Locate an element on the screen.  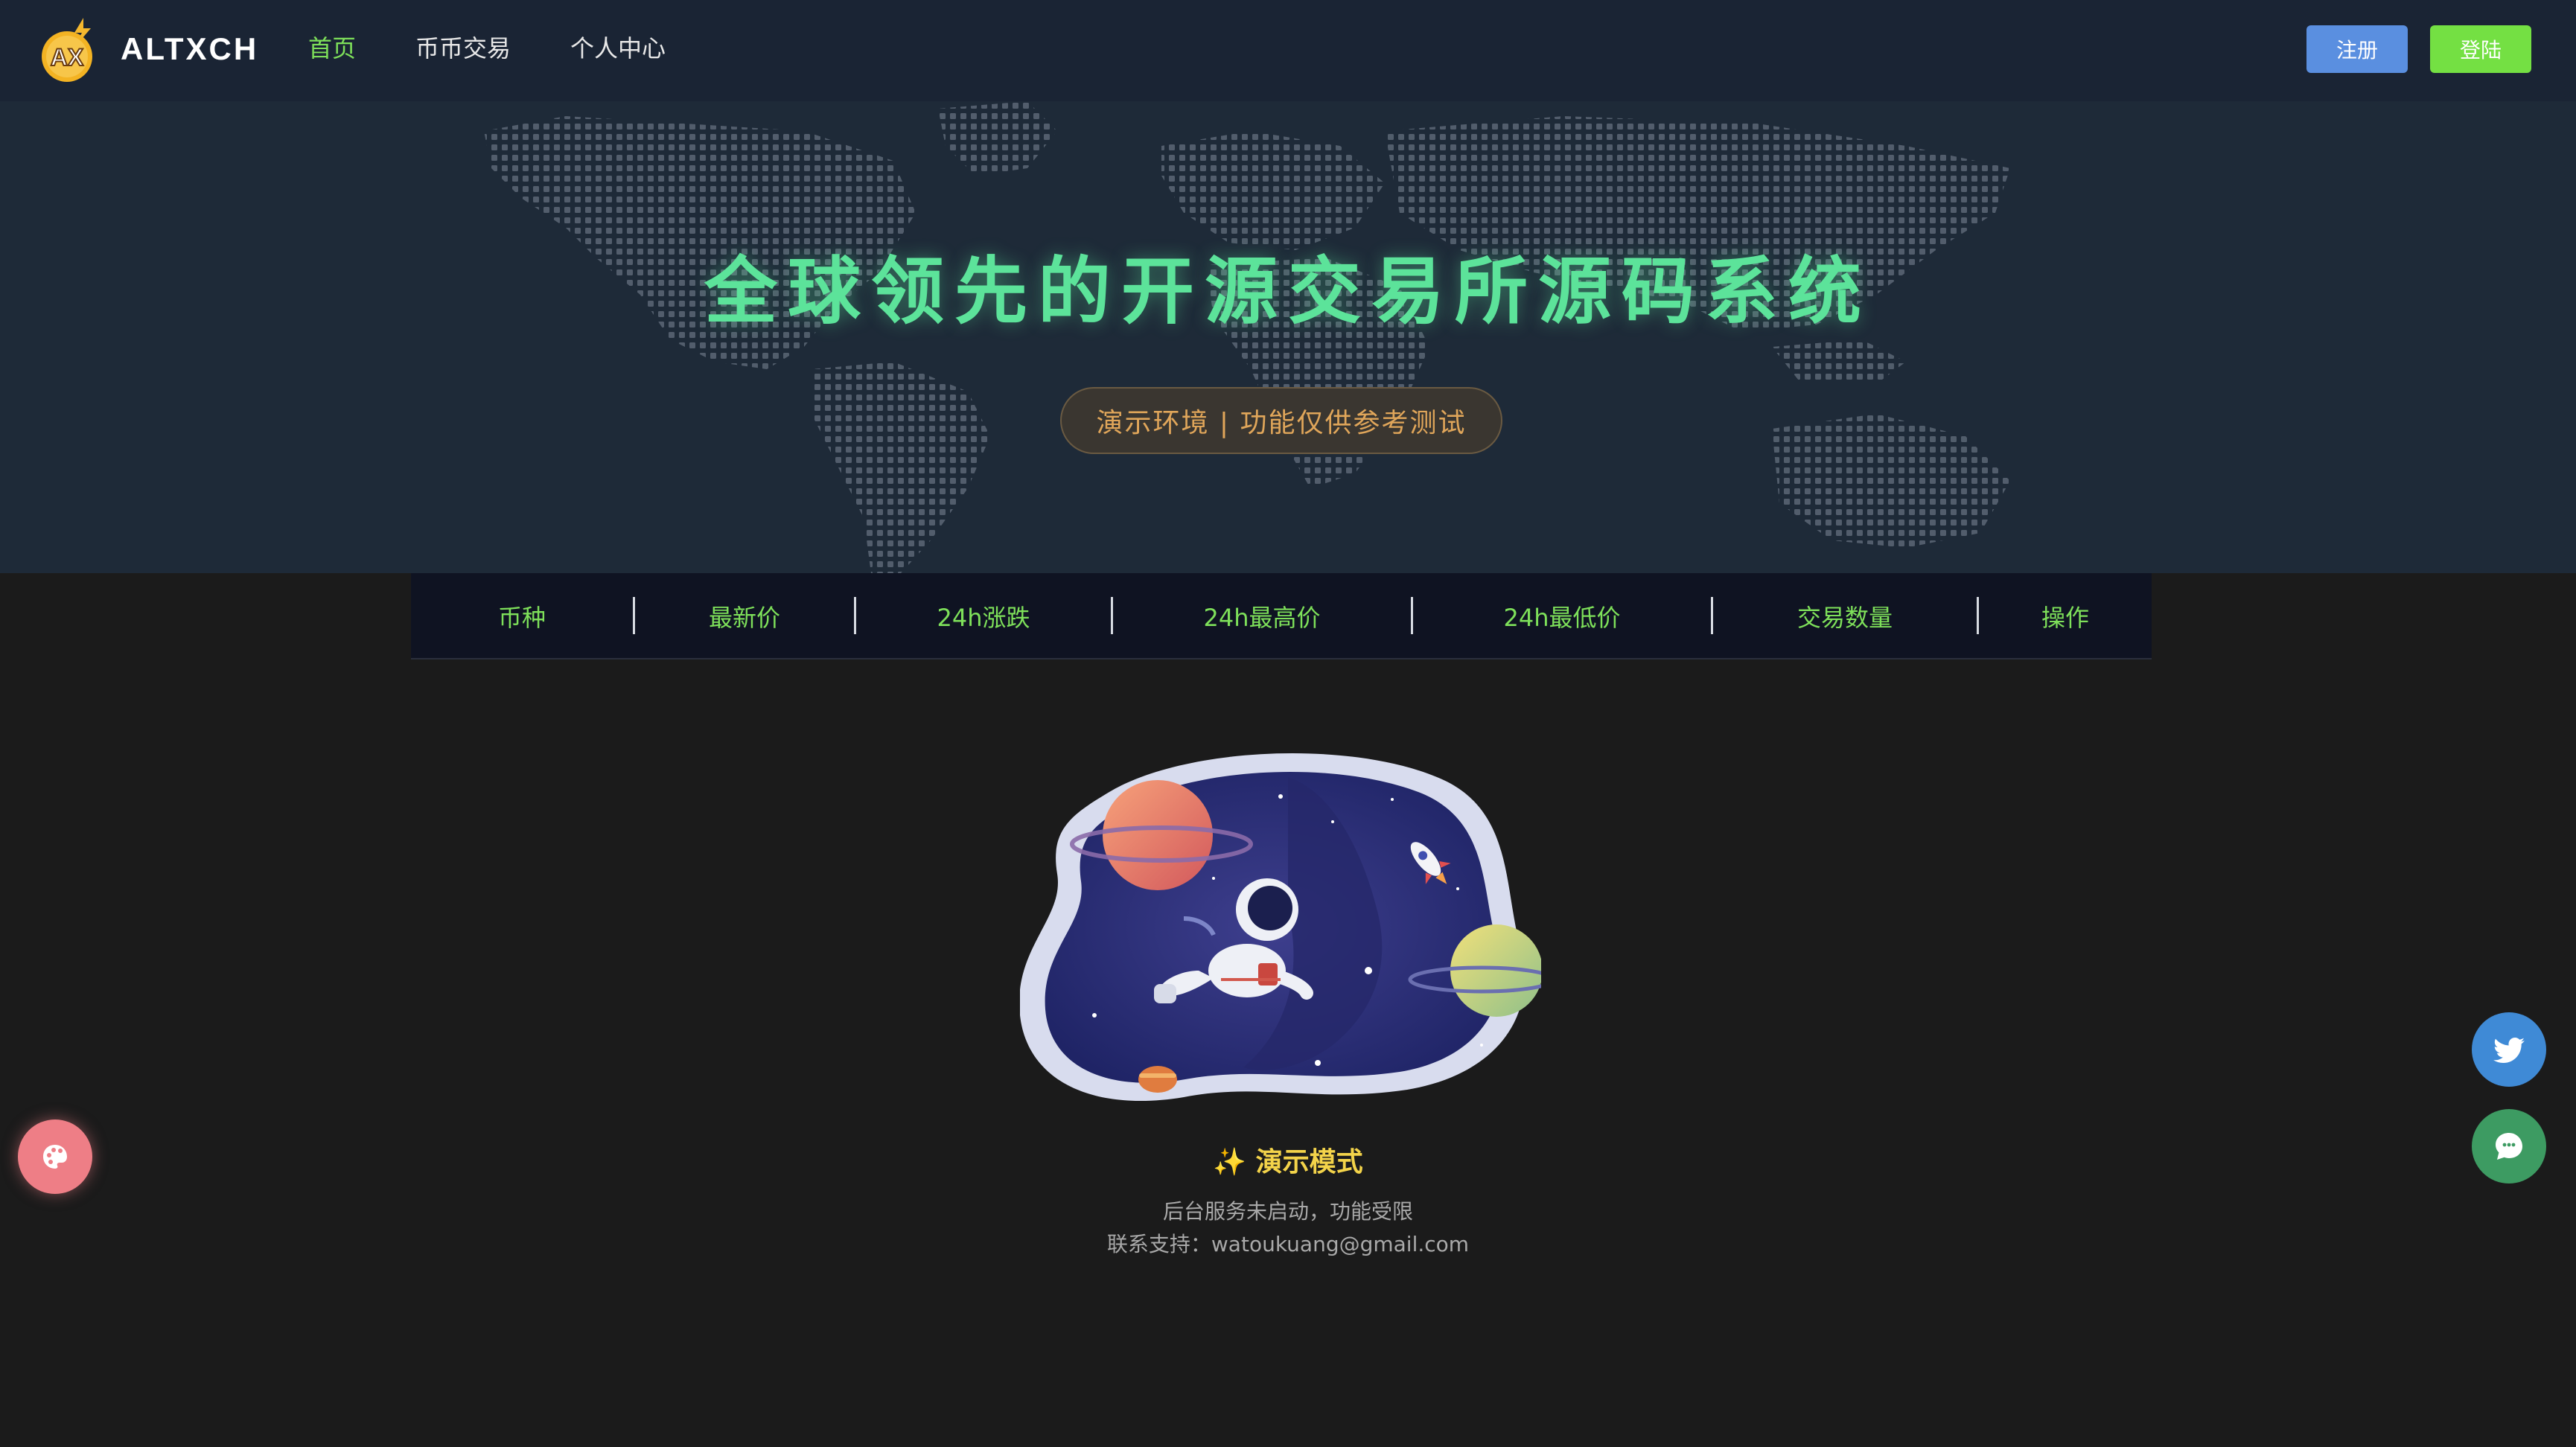
column-header-latest-price: 最新价 is located at coordinates (744, 616).